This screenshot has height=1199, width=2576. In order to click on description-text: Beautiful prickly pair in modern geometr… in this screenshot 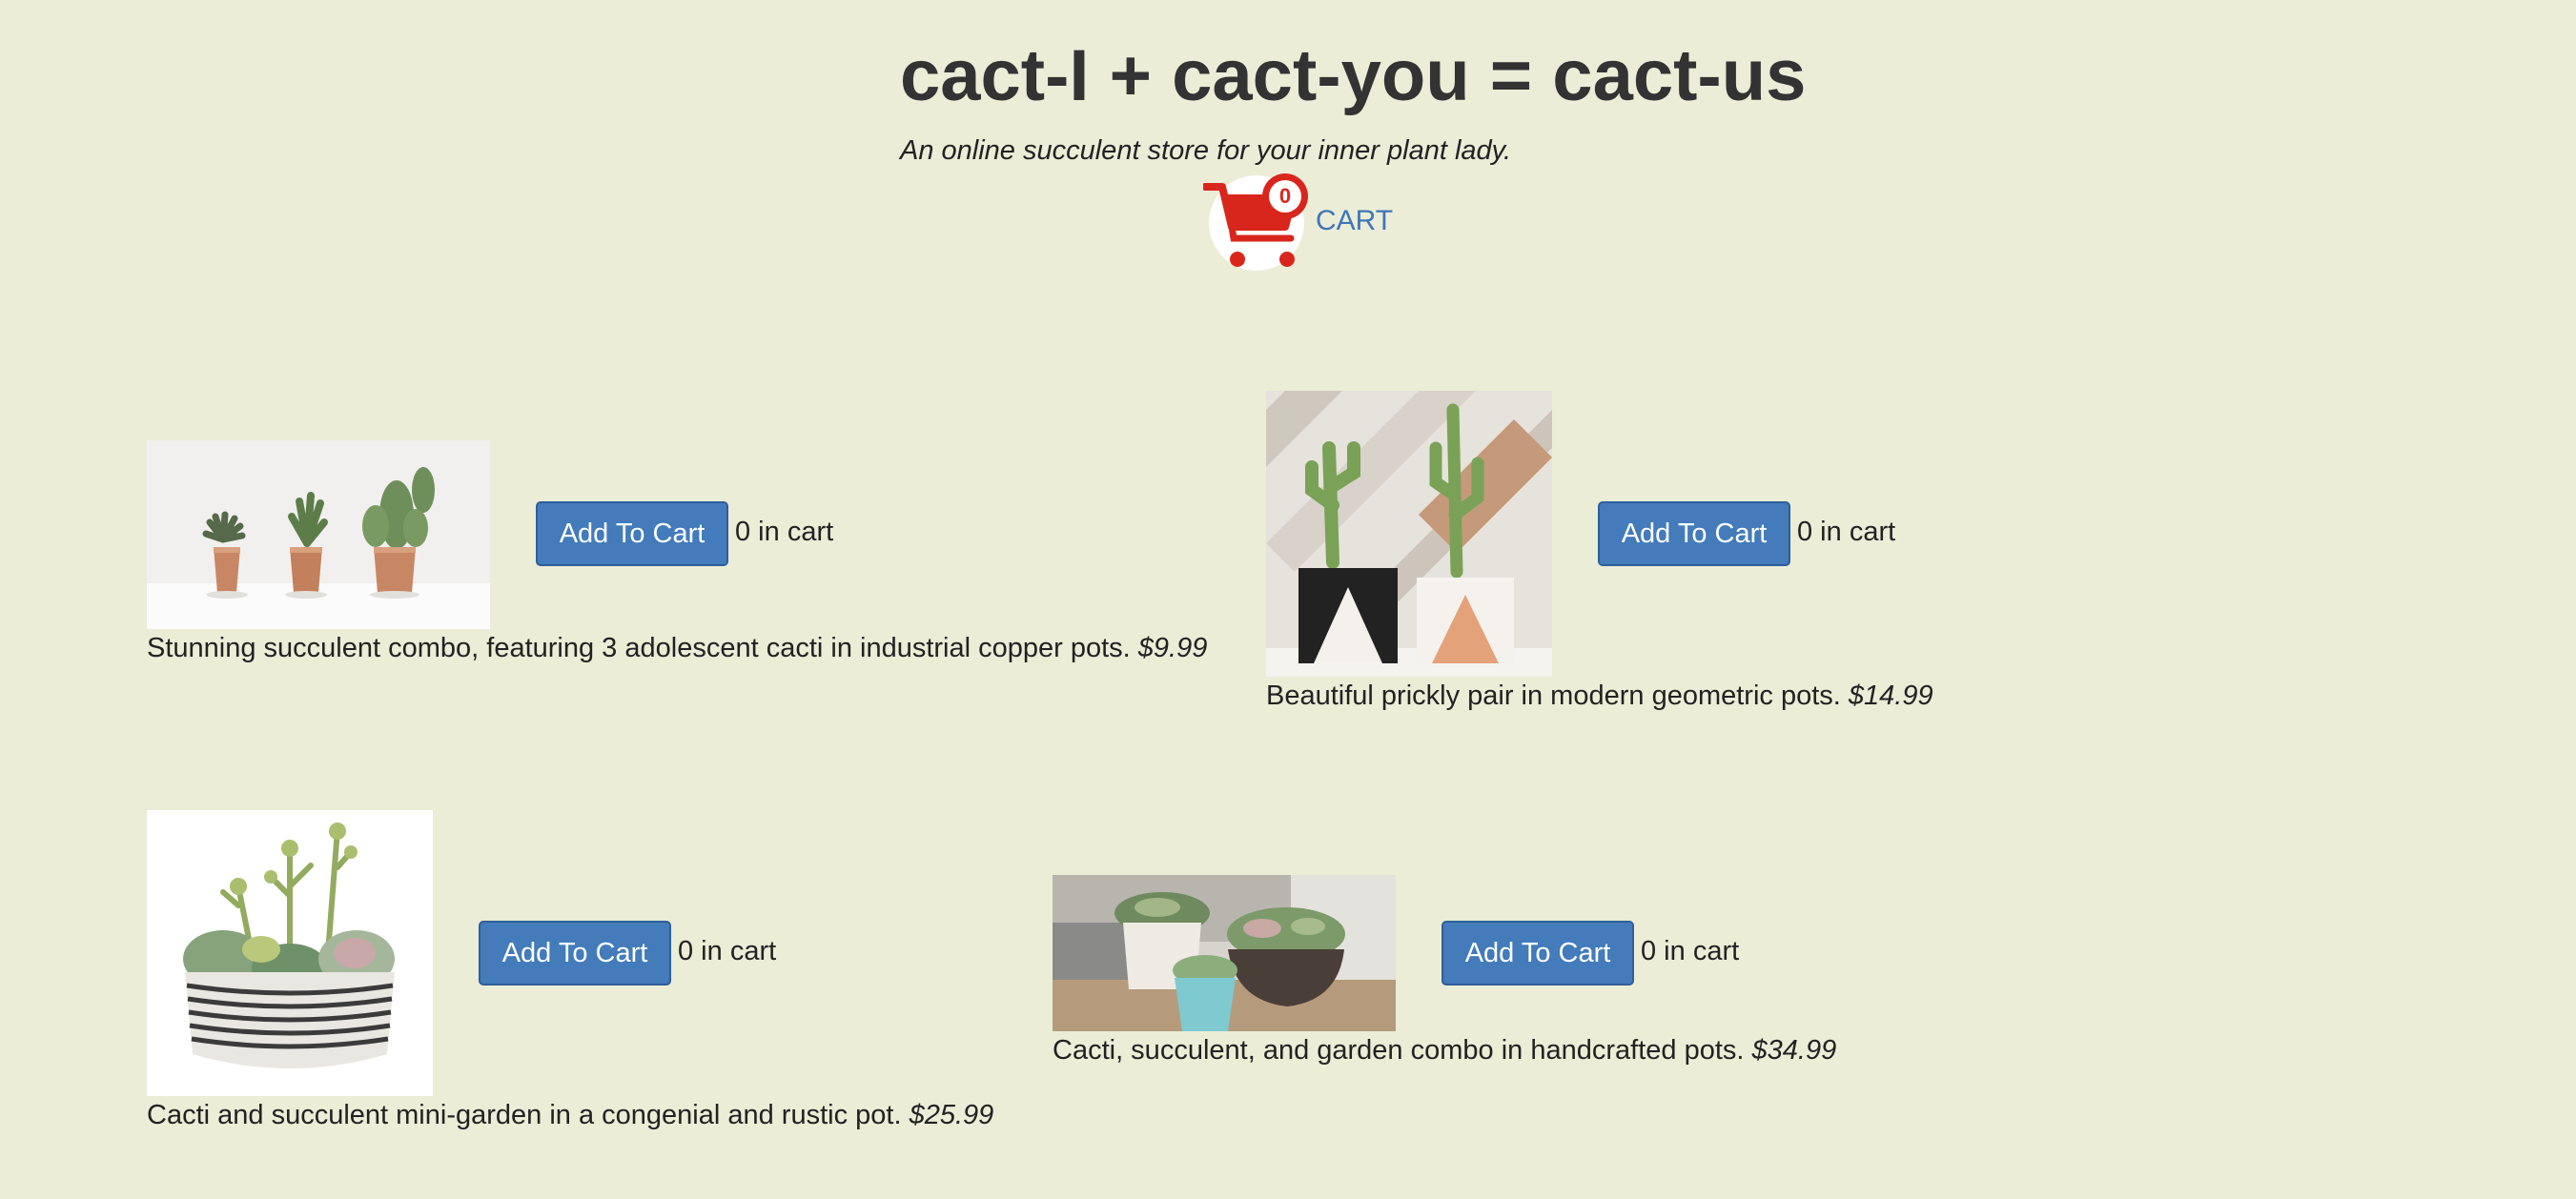, I will do `click(1554, 696)`.